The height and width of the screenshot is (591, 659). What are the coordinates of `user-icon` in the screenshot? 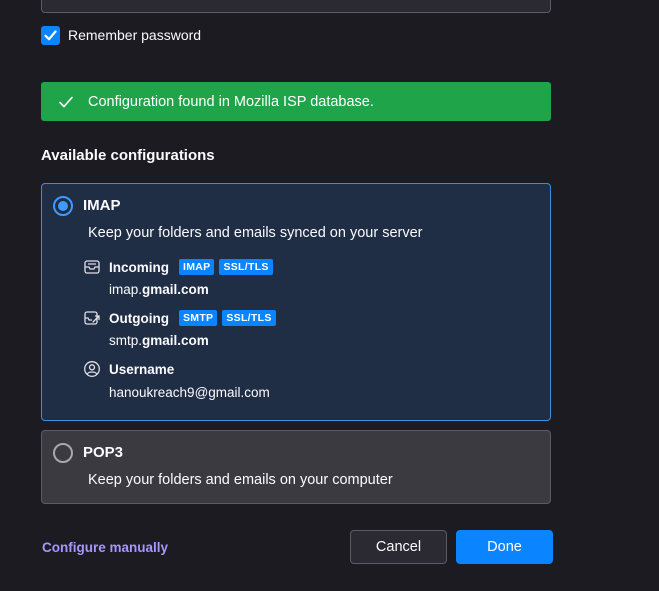 It's located at (92, 369).